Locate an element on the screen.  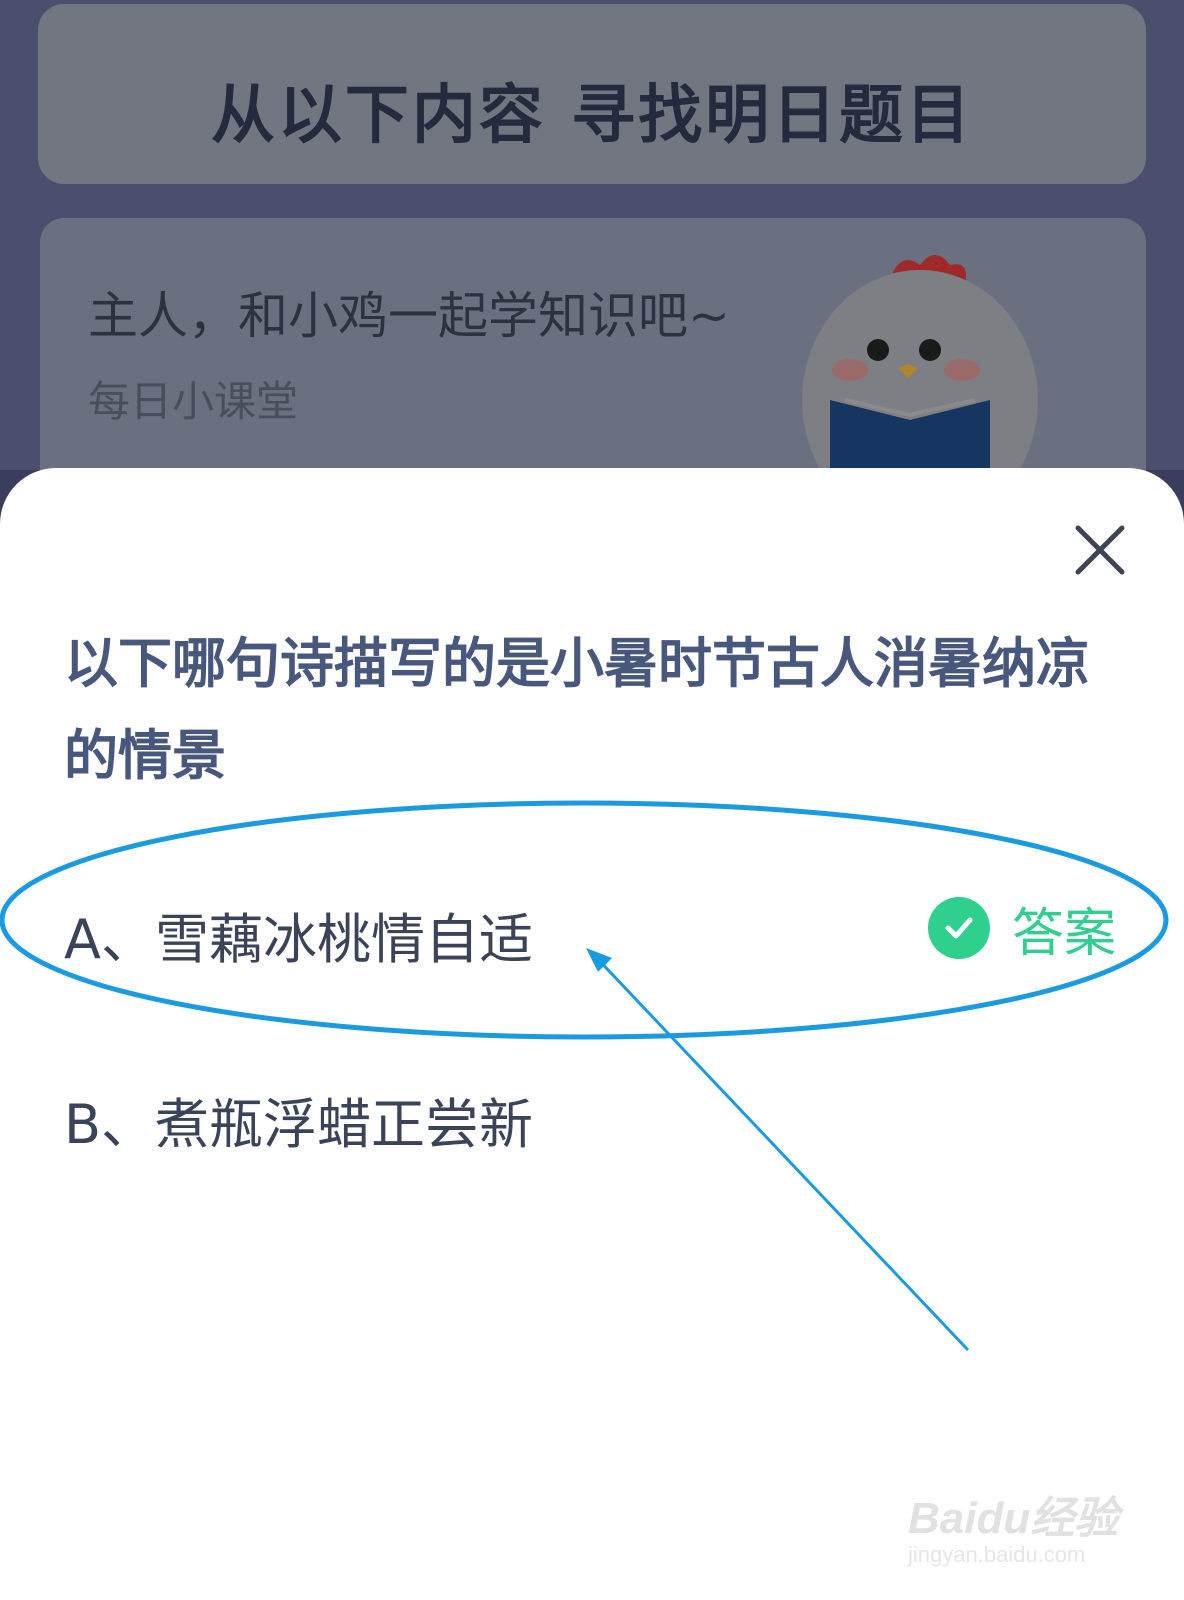
option-b: B、煮瓶浮蜡正尝新 is located at coordinates (298, 1119).